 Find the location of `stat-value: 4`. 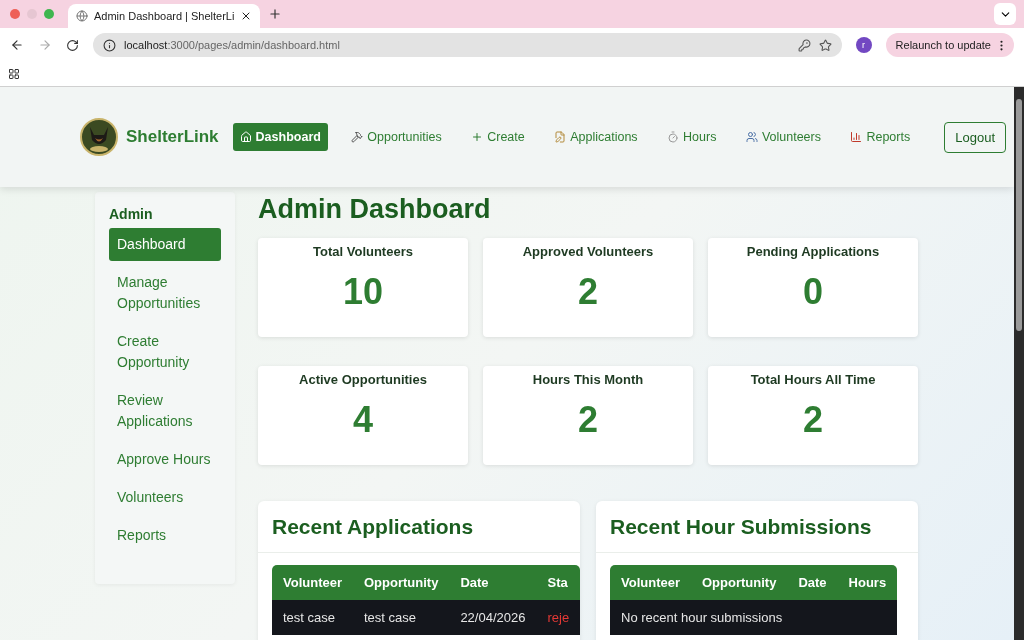

stat-value: 4 is located at coordinates (363, 420).